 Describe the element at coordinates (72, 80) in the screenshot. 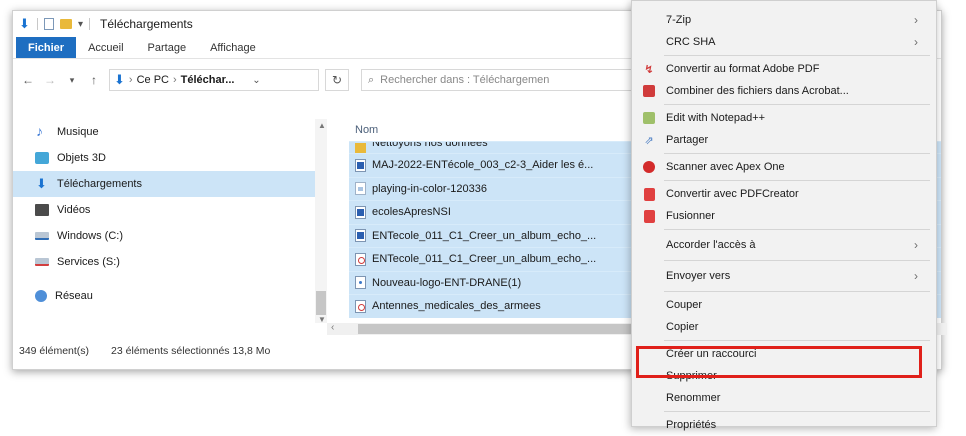

I see `recent-locations-chevron-icon: ▾` at that location.